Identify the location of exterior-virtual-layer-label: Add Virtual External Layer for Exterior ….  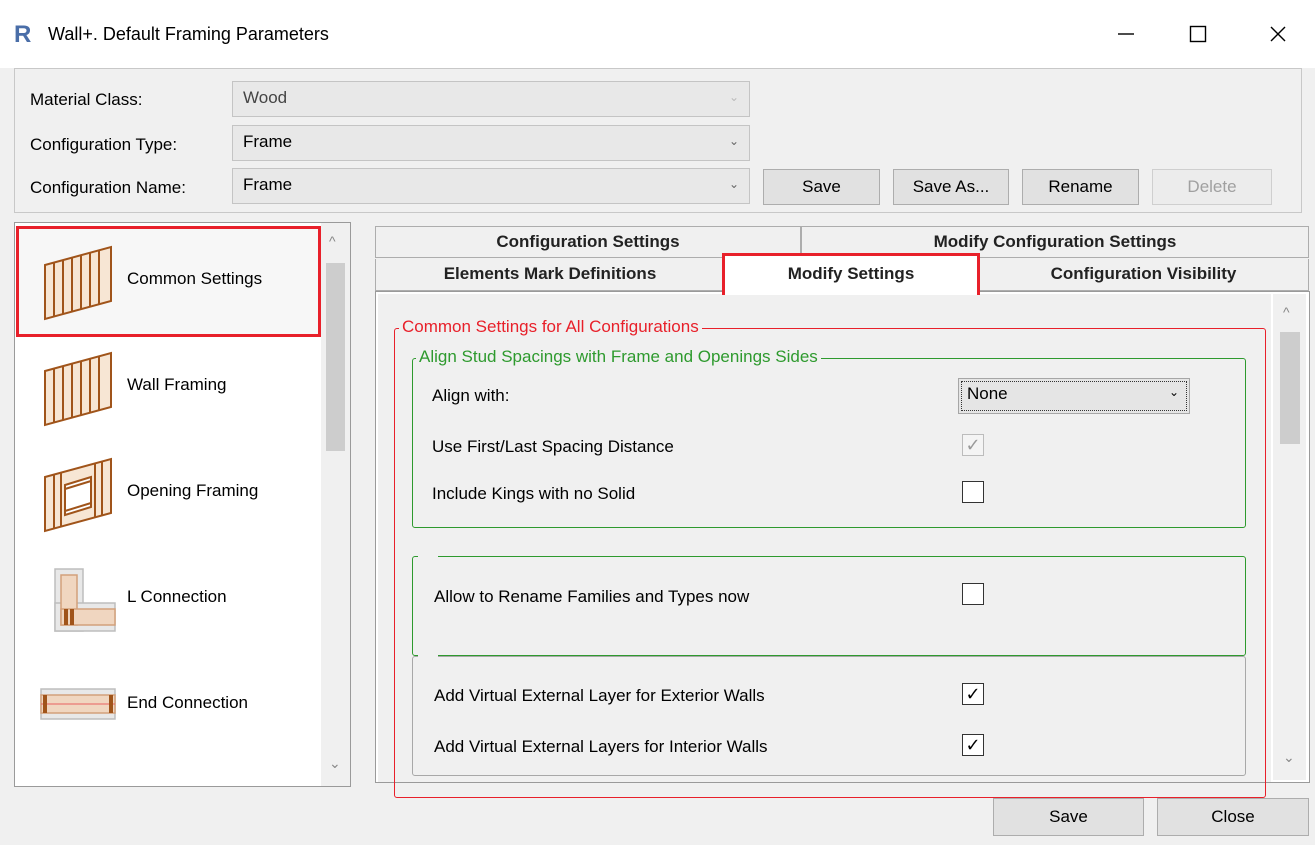
(599, 695).